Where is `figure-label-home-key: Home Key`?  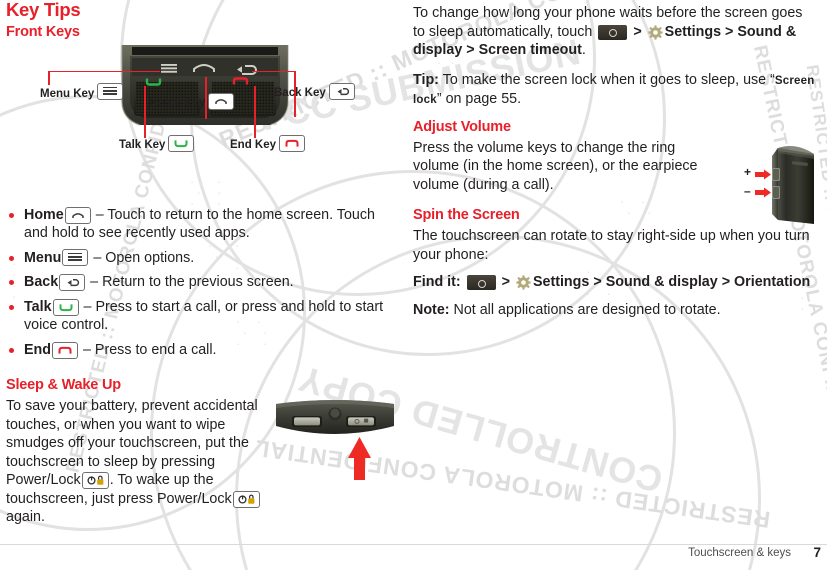
figure-label-home-key: Home Key is located at coordinates (192, 101).